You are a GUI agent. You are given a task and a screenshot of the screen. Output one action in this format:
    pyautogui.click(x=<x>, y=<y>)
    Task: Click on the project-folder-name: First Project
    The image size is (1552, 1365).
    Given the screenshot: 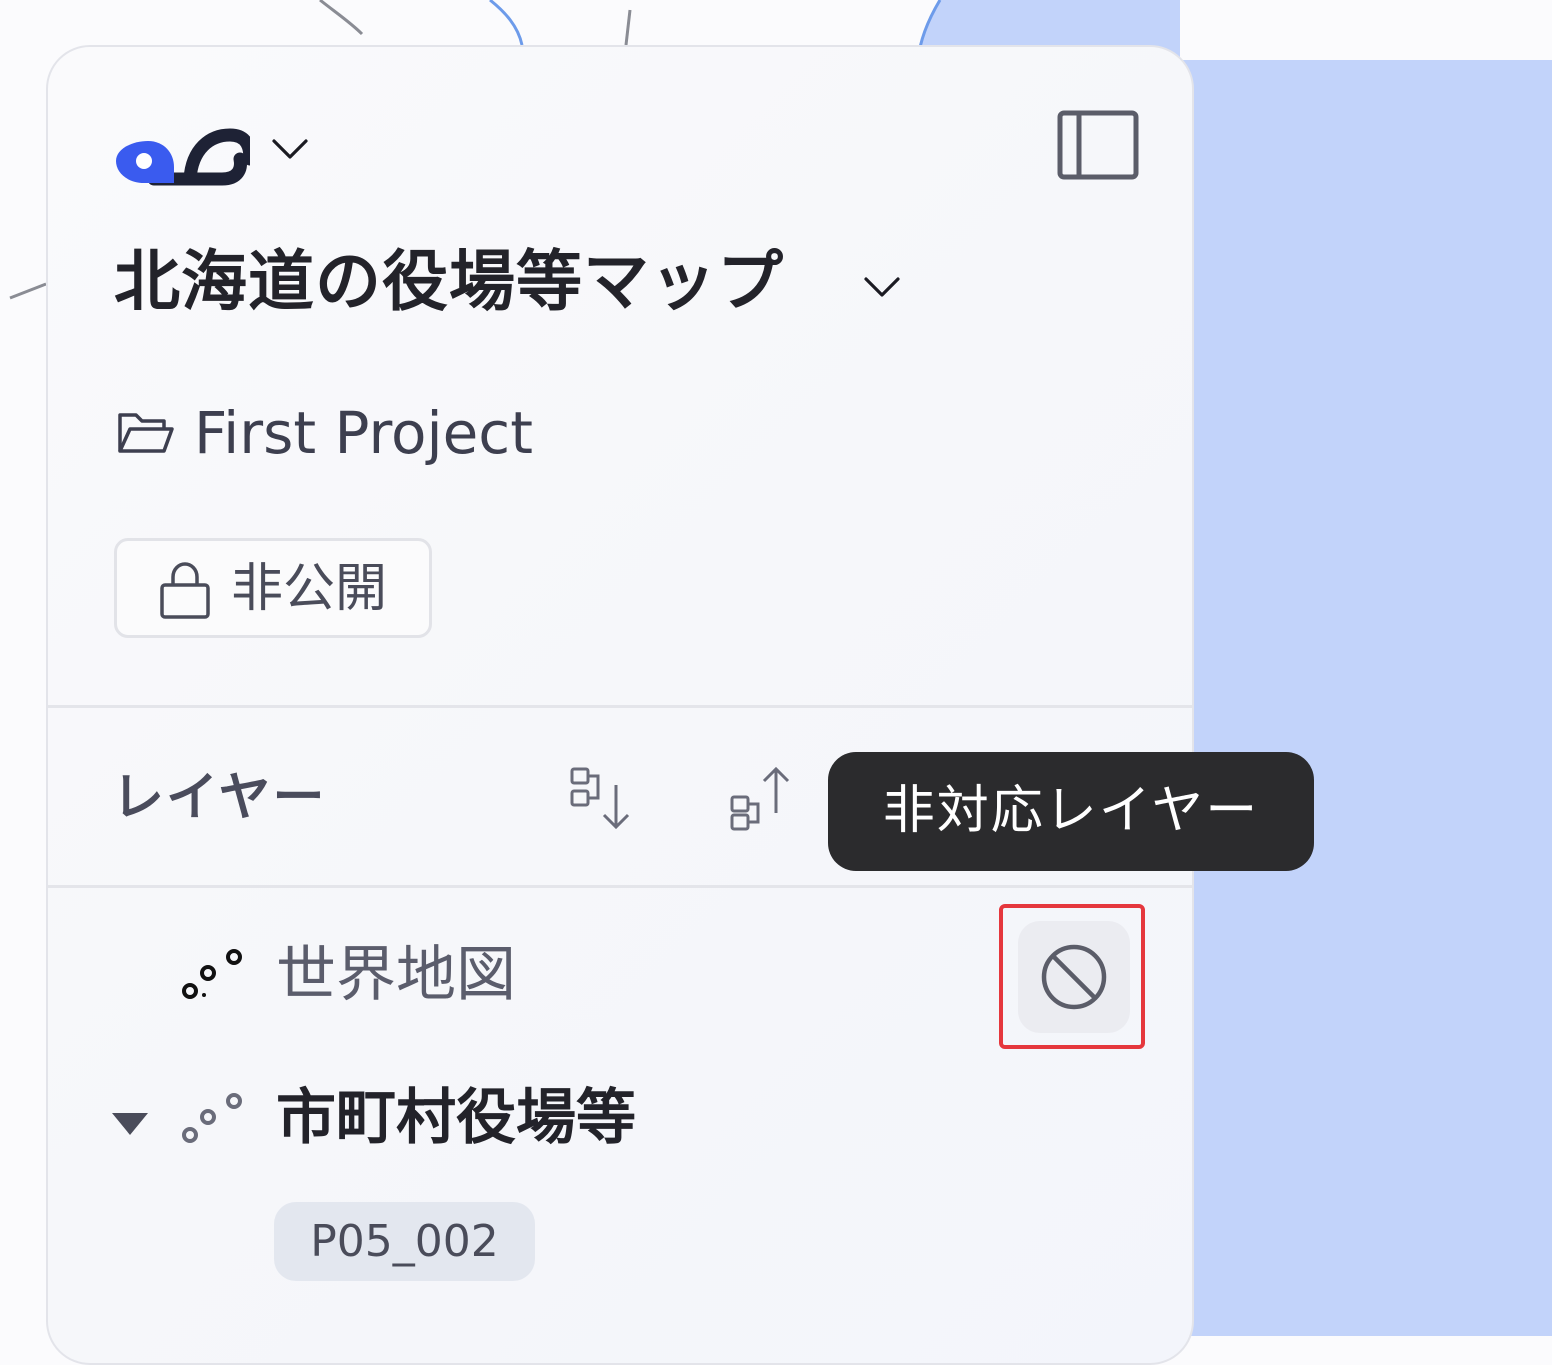 What is the action you would take?
    pyautogui.click(x=363, y=433)
    